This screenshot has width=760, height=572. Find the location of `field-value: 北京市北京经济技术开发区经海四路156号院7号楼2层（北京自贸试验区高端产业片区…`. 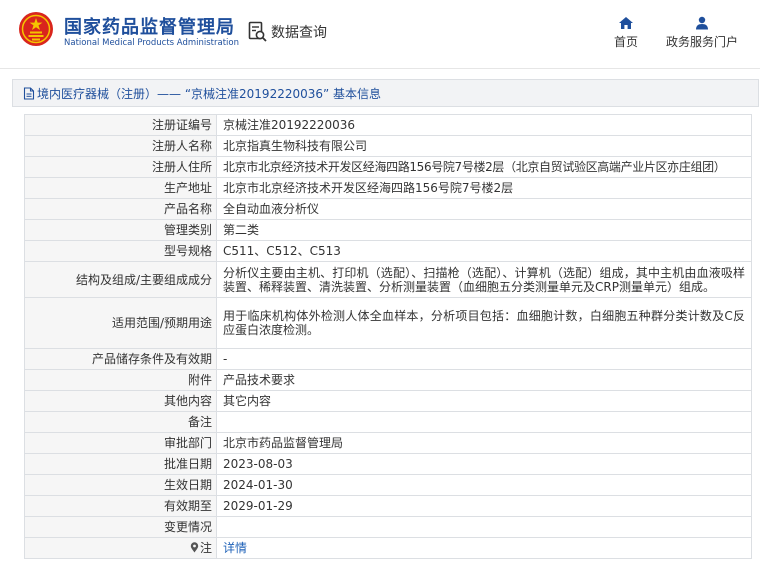

field-value: 北京市北京经济技术开发区经海四路156号院7号楼2层（北京自贸试验区高端产业片区… is located at coordinates (484, 167).